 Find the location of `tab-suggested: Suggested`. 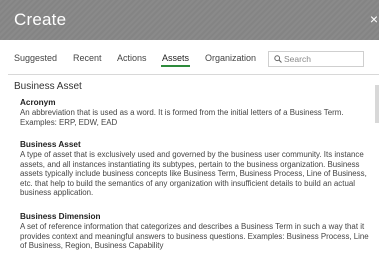

tab-suggested: Suggested is located at coordinates (35, 58).